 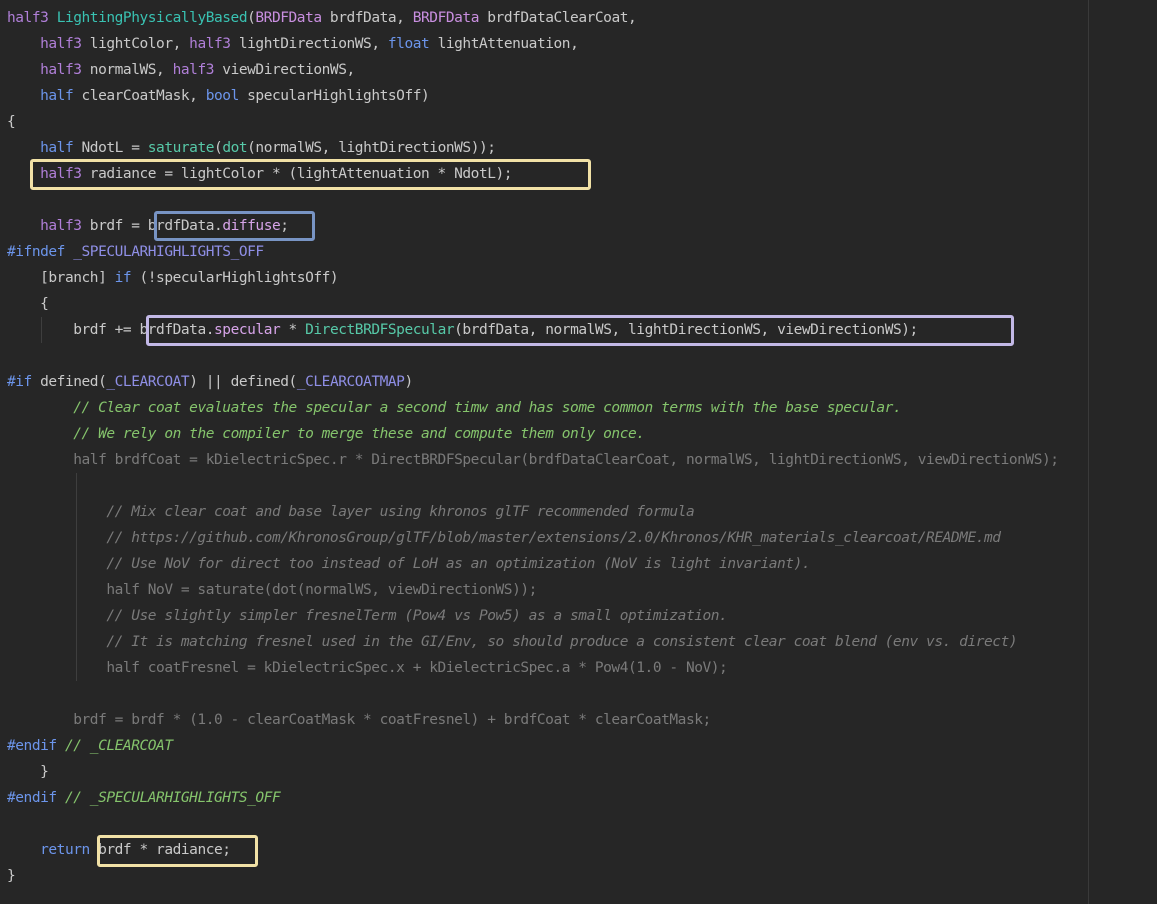 I want to click on code-token: lightColor,, so click(x=135, y=44).